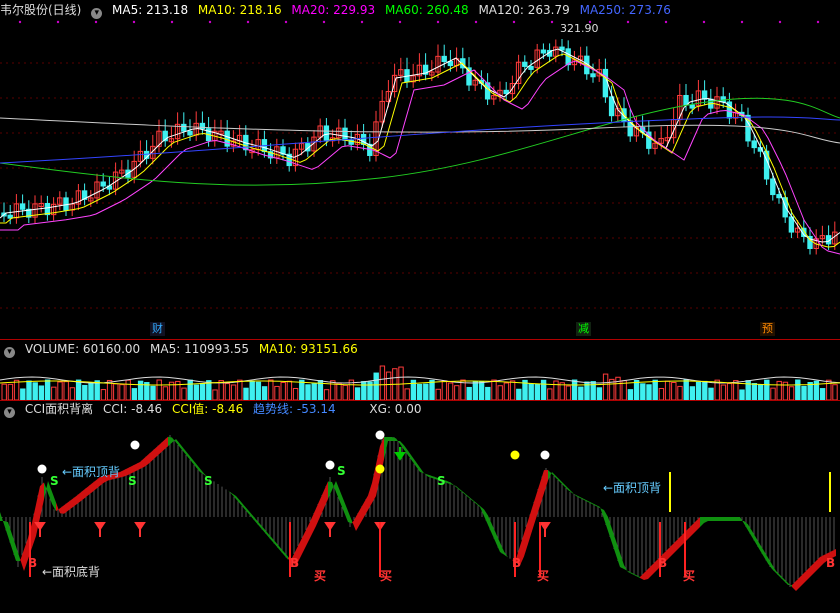 Image resolution: width=840 pixels, height=613 pixels. I want to click on event-marker-yu: 预, so click(767, 329).